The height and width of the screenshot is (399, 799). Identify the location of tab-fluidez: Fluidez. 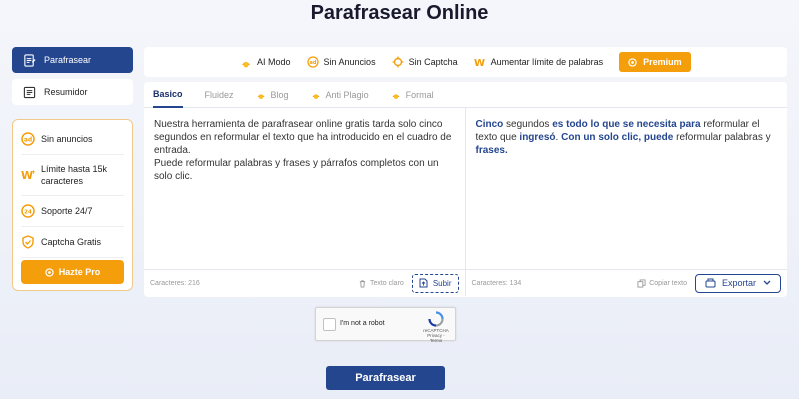
(219, 95).